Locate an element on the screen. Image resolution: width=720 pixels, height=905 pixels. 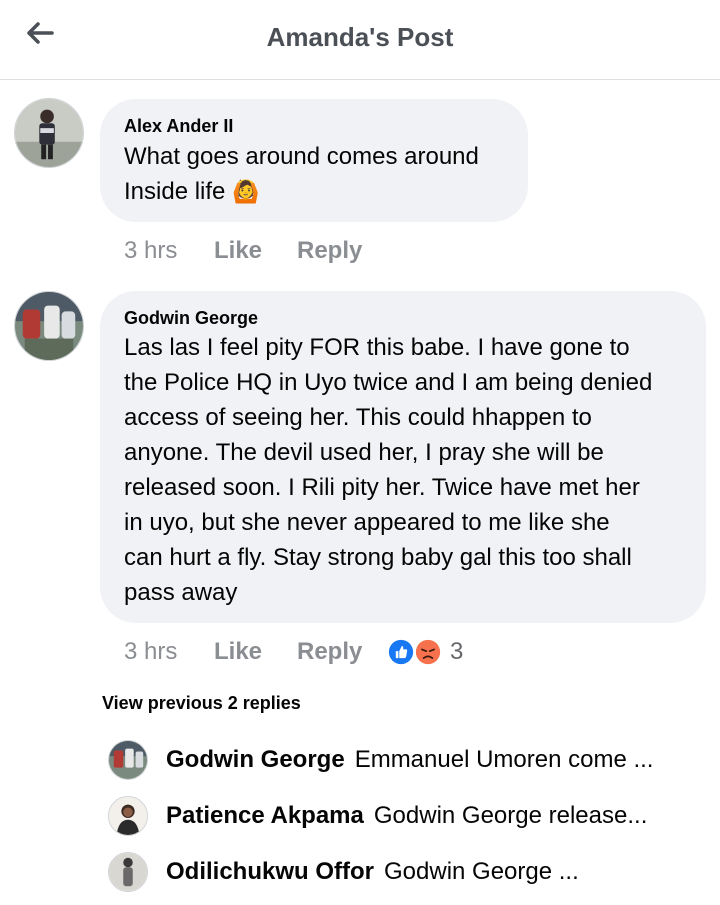
angry-reaction-icon is located at coordinates (428, 652).